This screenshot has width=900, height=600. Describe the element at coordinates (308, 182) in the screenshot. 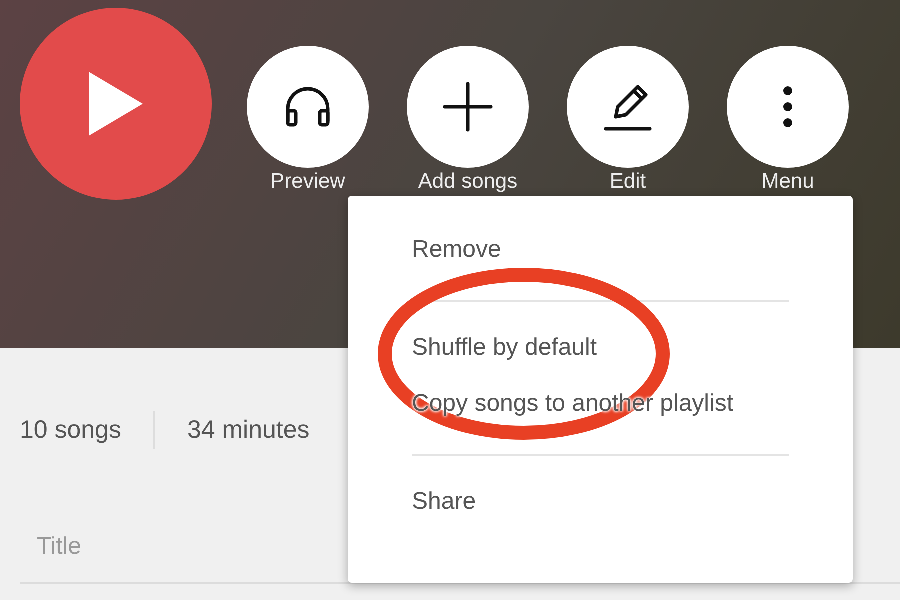

I see `action-label: Preview` at that location.